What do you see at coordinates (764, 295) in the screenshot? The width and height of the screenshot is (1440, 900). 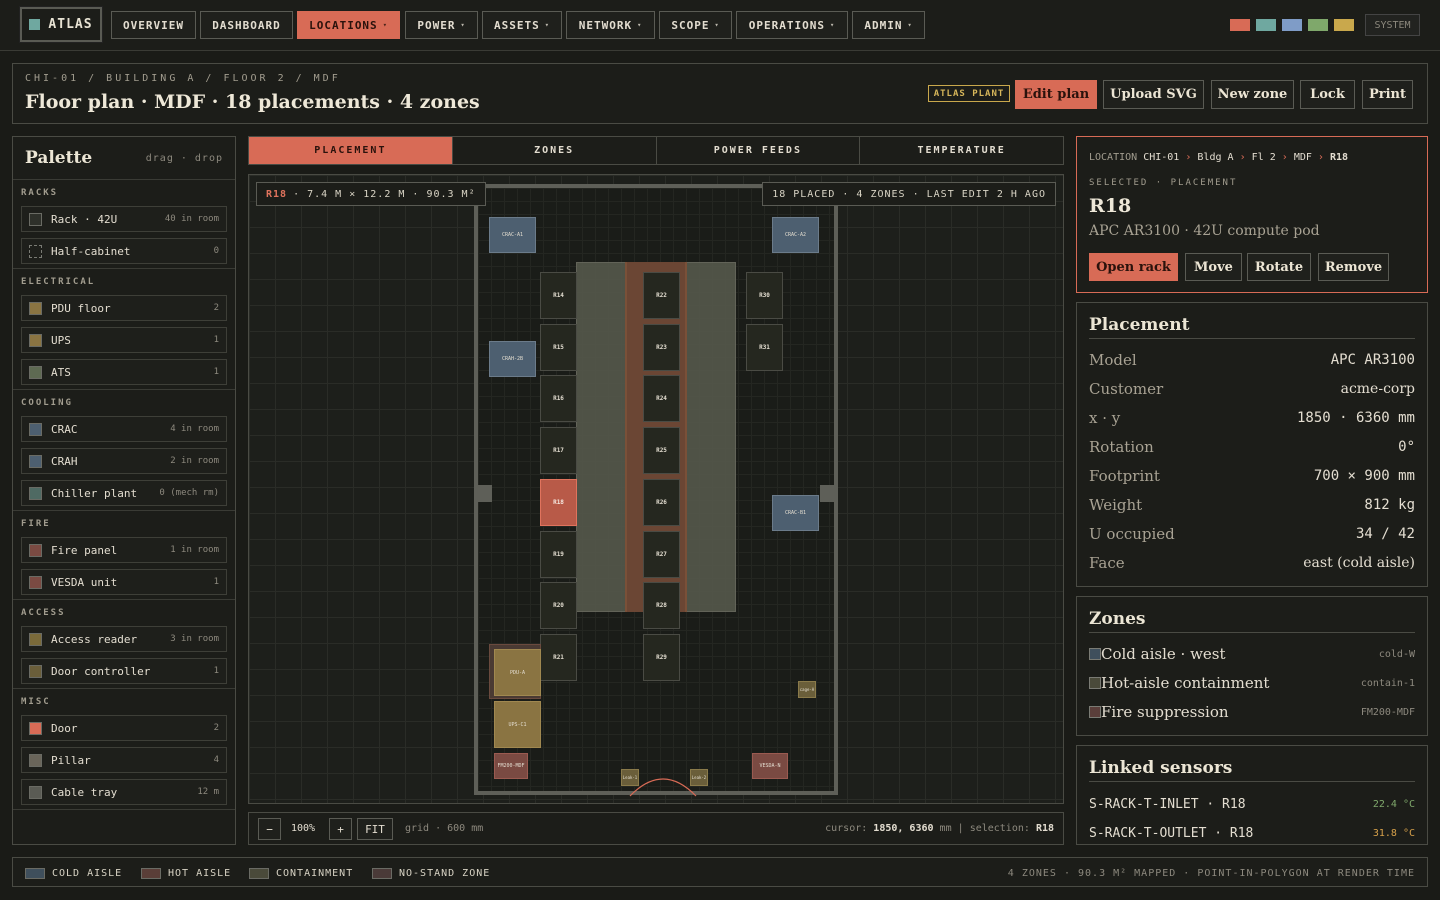 I see `rack-r30: R30` at bounding box center [764, 295].